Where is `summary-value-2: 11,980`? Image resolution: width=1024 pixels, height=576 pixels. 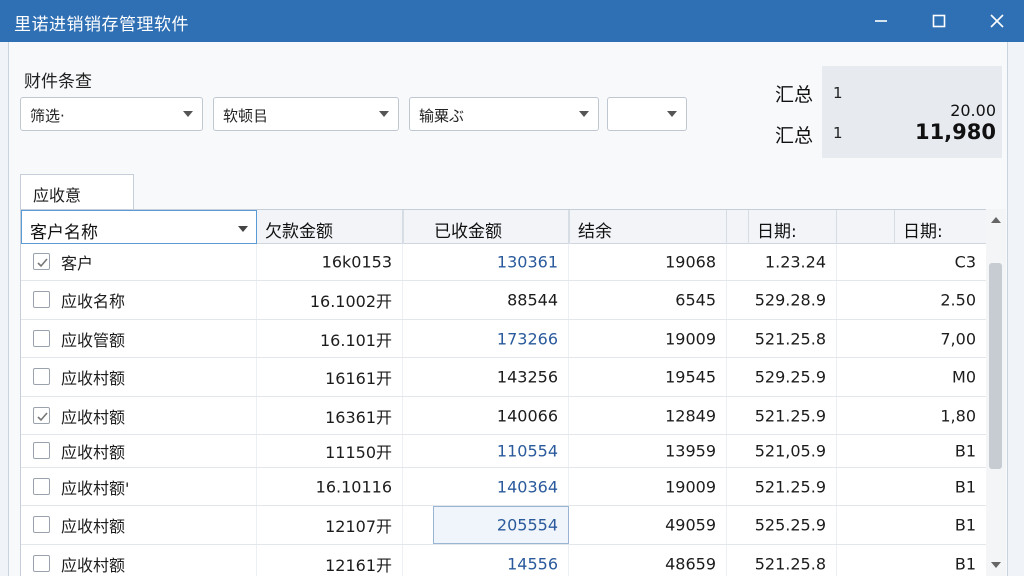
summary-value-2: 11,980 is located at coordinates (955, 132).